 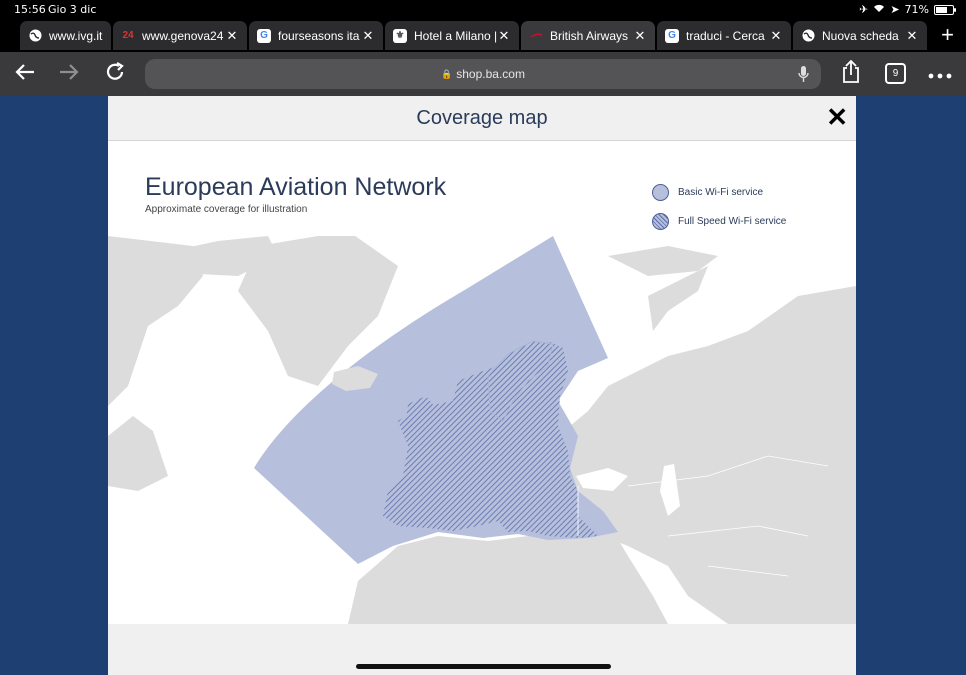 What do you see at coordinates (732, 221) in the screenshot?
I see `legend-label: Full Speed Wi-Fi service` at bounding box center [732, 221].